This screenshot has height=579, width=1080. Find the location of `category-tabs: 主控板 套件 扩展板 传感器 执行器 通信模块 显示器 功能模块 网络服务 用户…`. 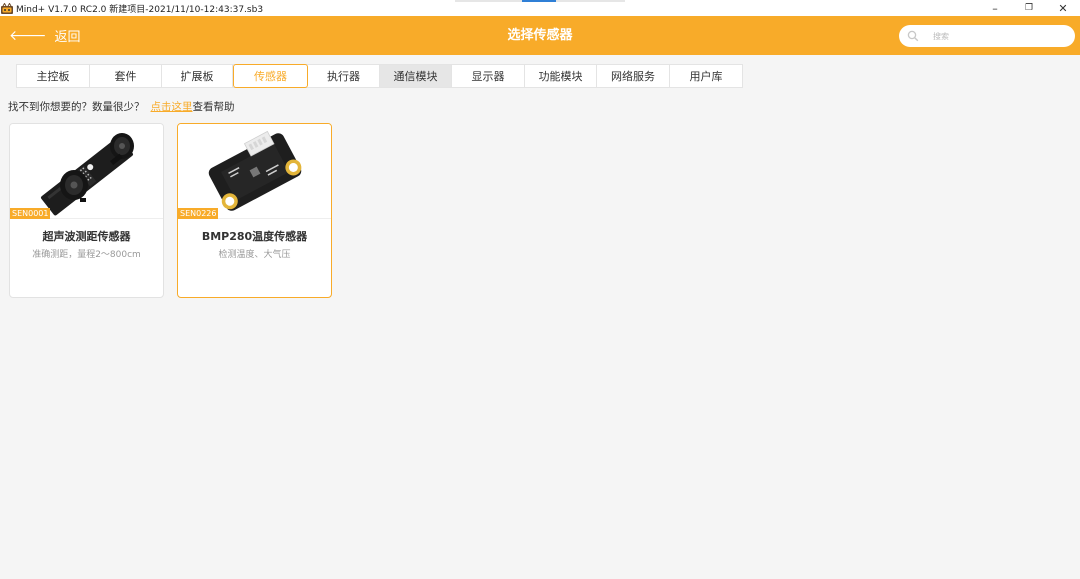

category-tabs: 主控板 套件 扩展板 传感器 执行器 通信模块 显示器 功能模块 网络服务 用户… is located at coordinates (379, 76).